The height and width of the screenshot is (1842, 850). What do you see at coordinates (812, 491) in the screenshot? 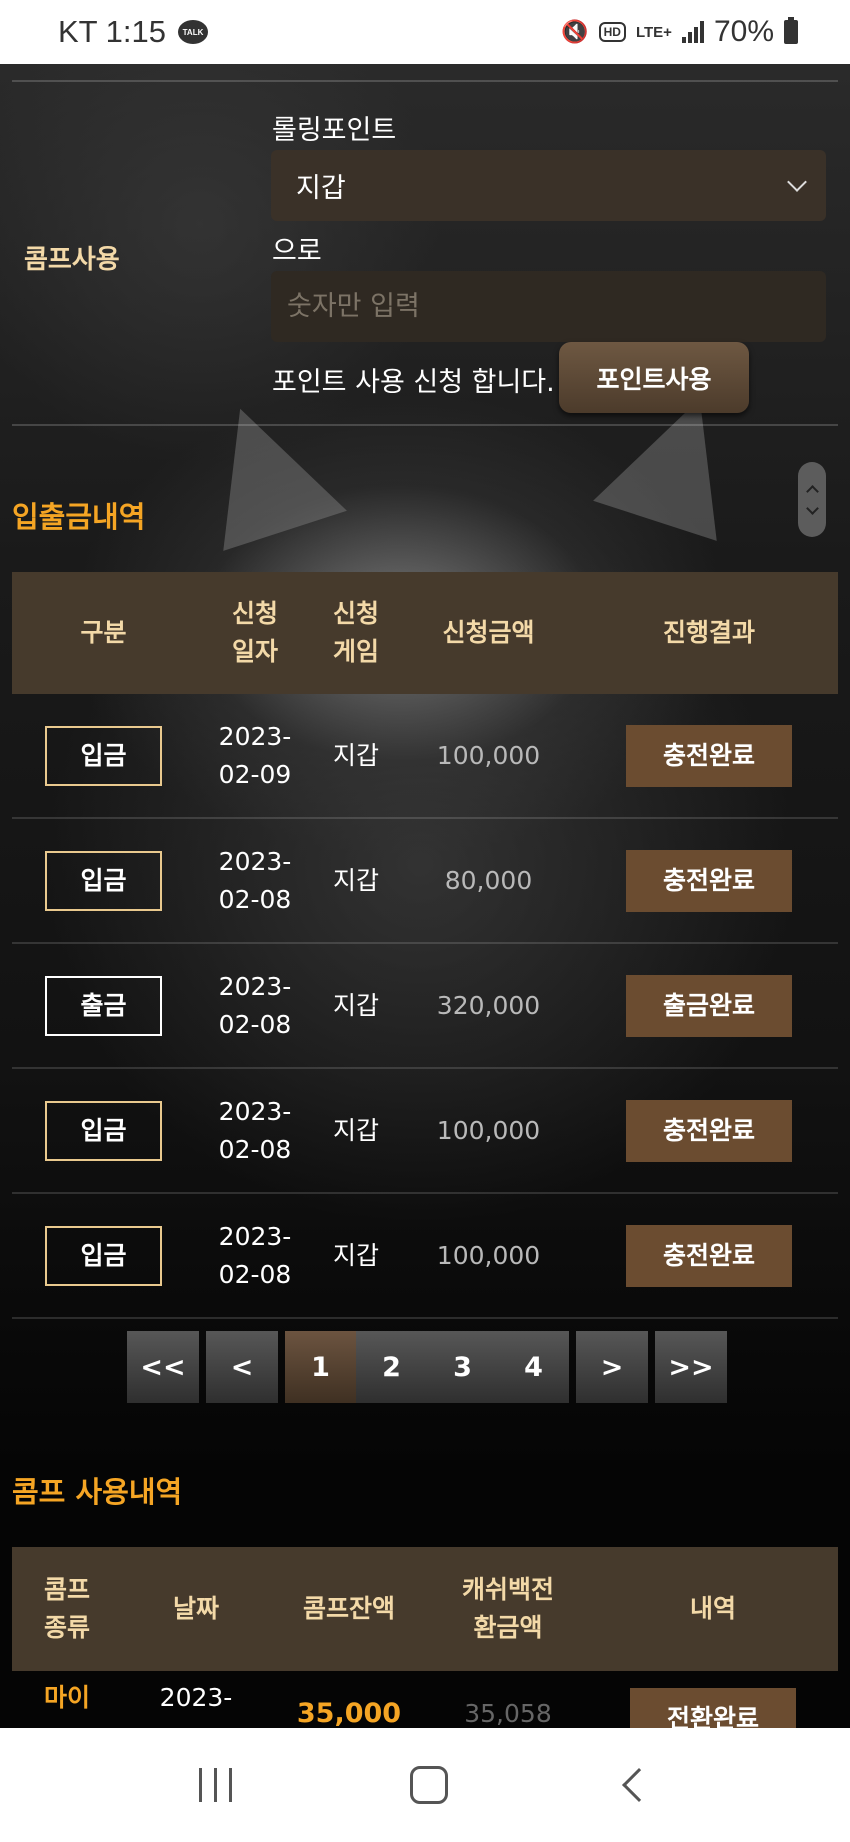
I see `chevron-up-icon` at bounding box center [812, 491].